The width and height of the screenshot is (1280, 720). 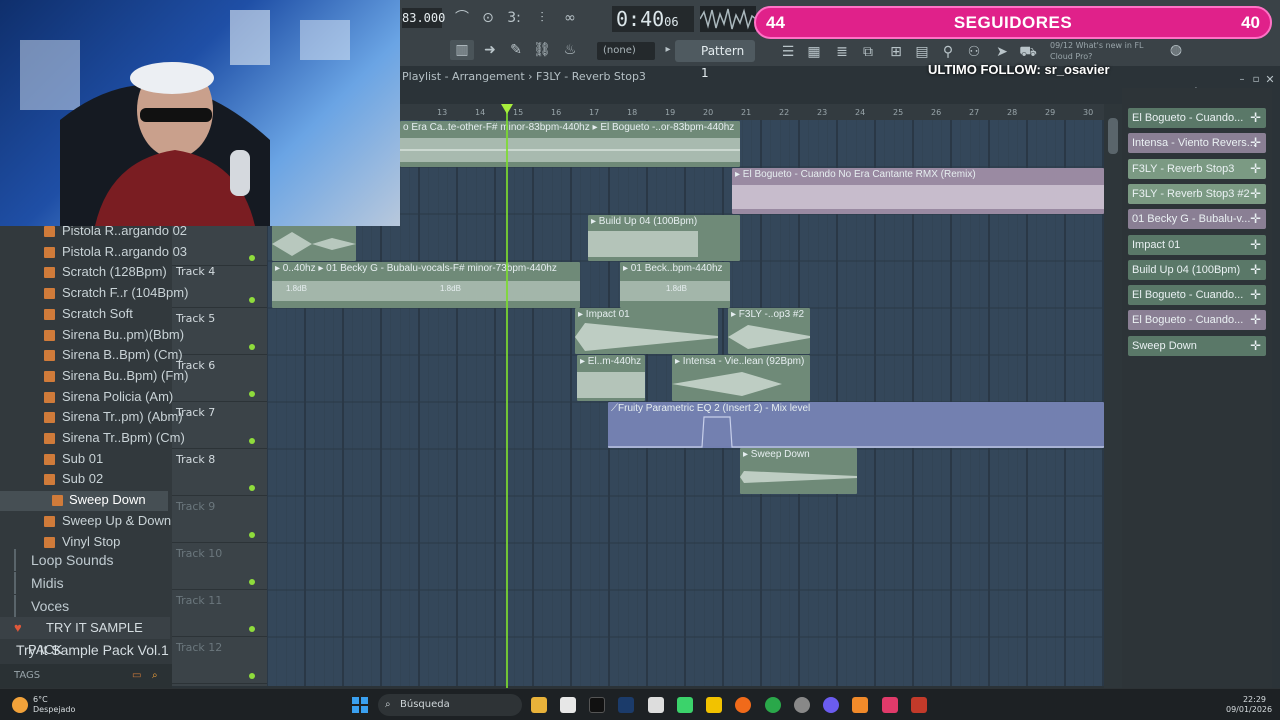 I want to click on browser-folder: Midis, so click(x=89, y=583).